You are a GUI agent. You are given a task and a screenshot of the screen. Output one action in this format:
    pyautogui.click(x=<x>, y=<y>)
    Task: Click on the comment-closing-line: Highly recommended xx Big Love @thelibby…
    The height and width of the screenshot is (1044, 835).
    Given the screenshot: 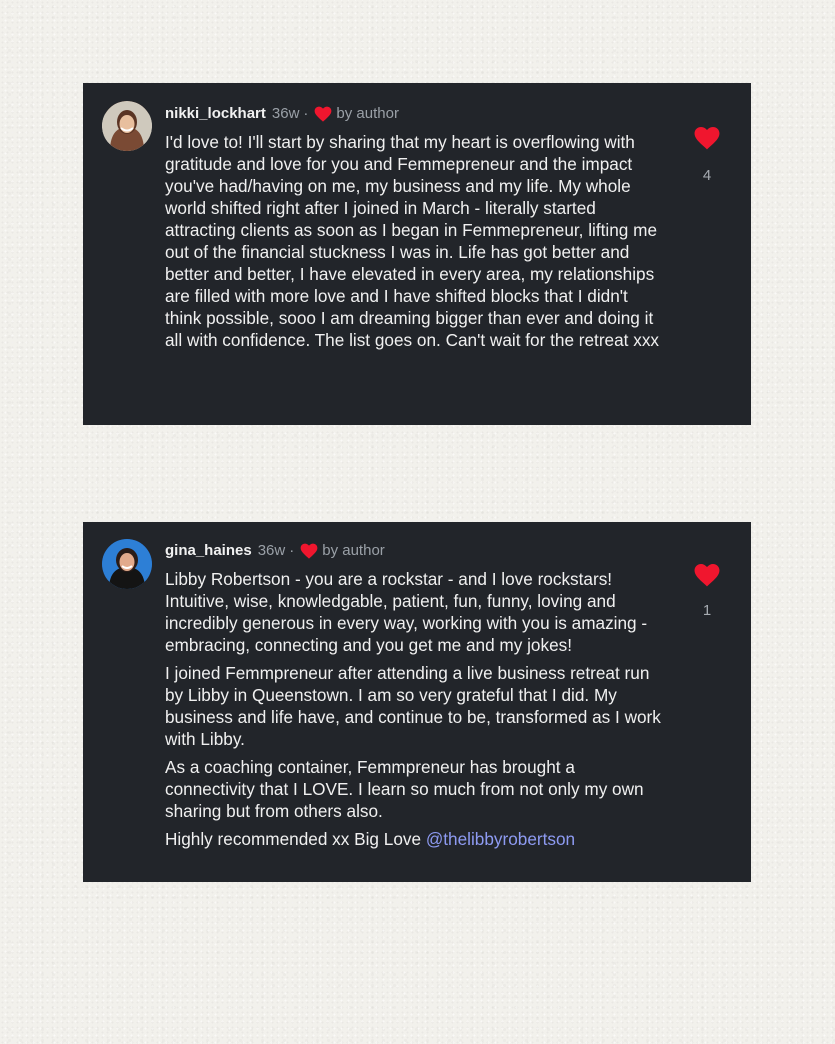 What is the action you would take?
    pyautogui.click(x=415, y=839)
    